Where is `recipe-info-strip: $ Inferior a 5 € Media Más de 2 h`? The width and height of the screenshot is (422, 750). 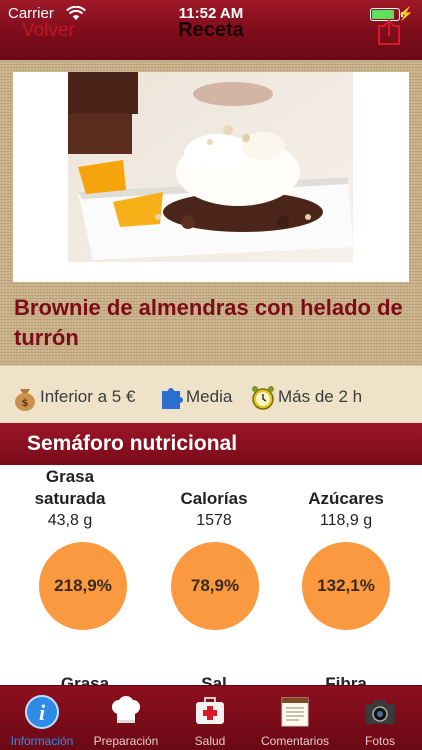
recipe-info-strip: $ Inferior a 5 € Media Más de 2 h is located at coordinates (211, 394).